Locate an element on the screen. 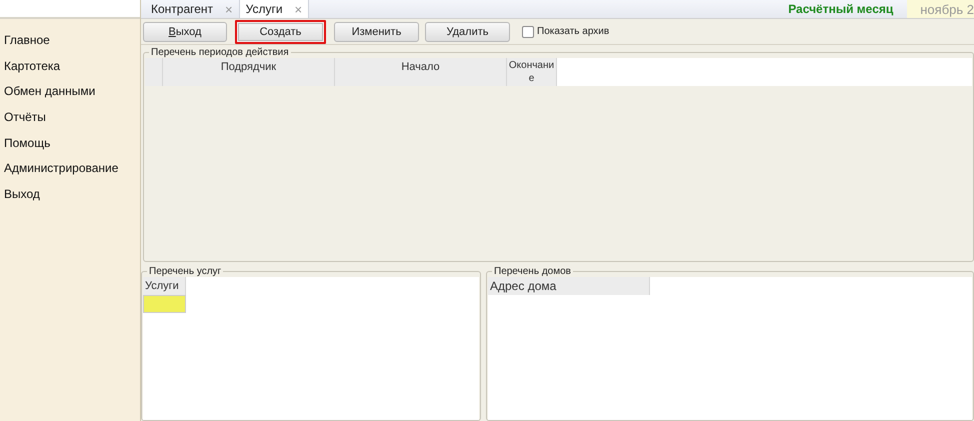 This screenshot has width=974, height=421. panel-title: Перечень услуг is located at coordinates (185, 271).